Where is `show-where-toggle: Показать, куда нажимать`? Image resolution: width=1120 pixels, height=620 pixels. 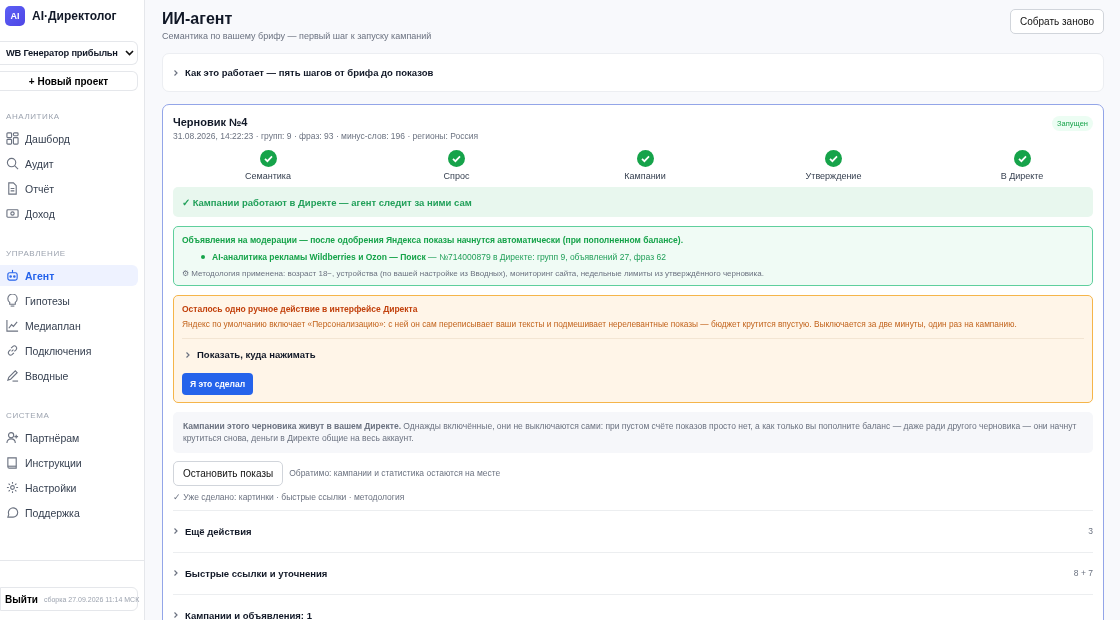 show-where-toggle: Показать, куда нажимать is located at coordinates (634, 354).